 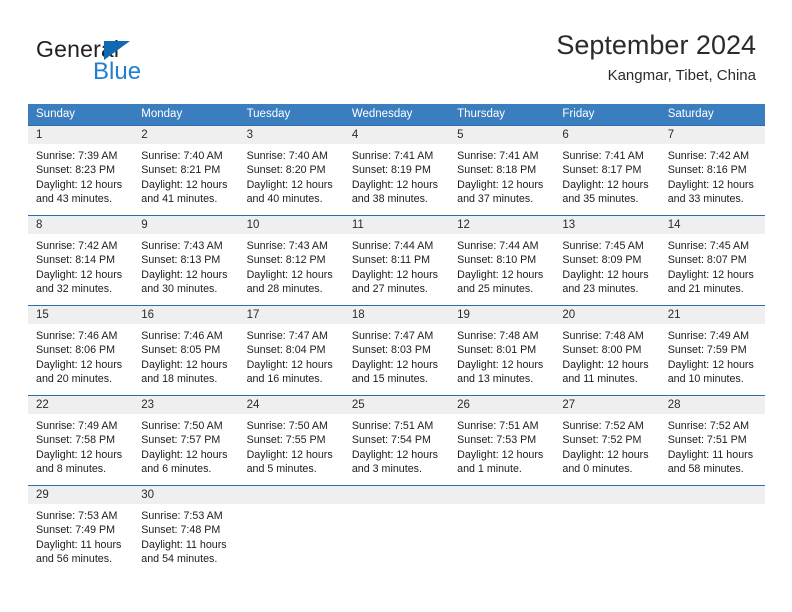 What do you see at coordinates (712, 405) in the screenshot?
I see `day-number: 28` at bounding box center [712, 405].